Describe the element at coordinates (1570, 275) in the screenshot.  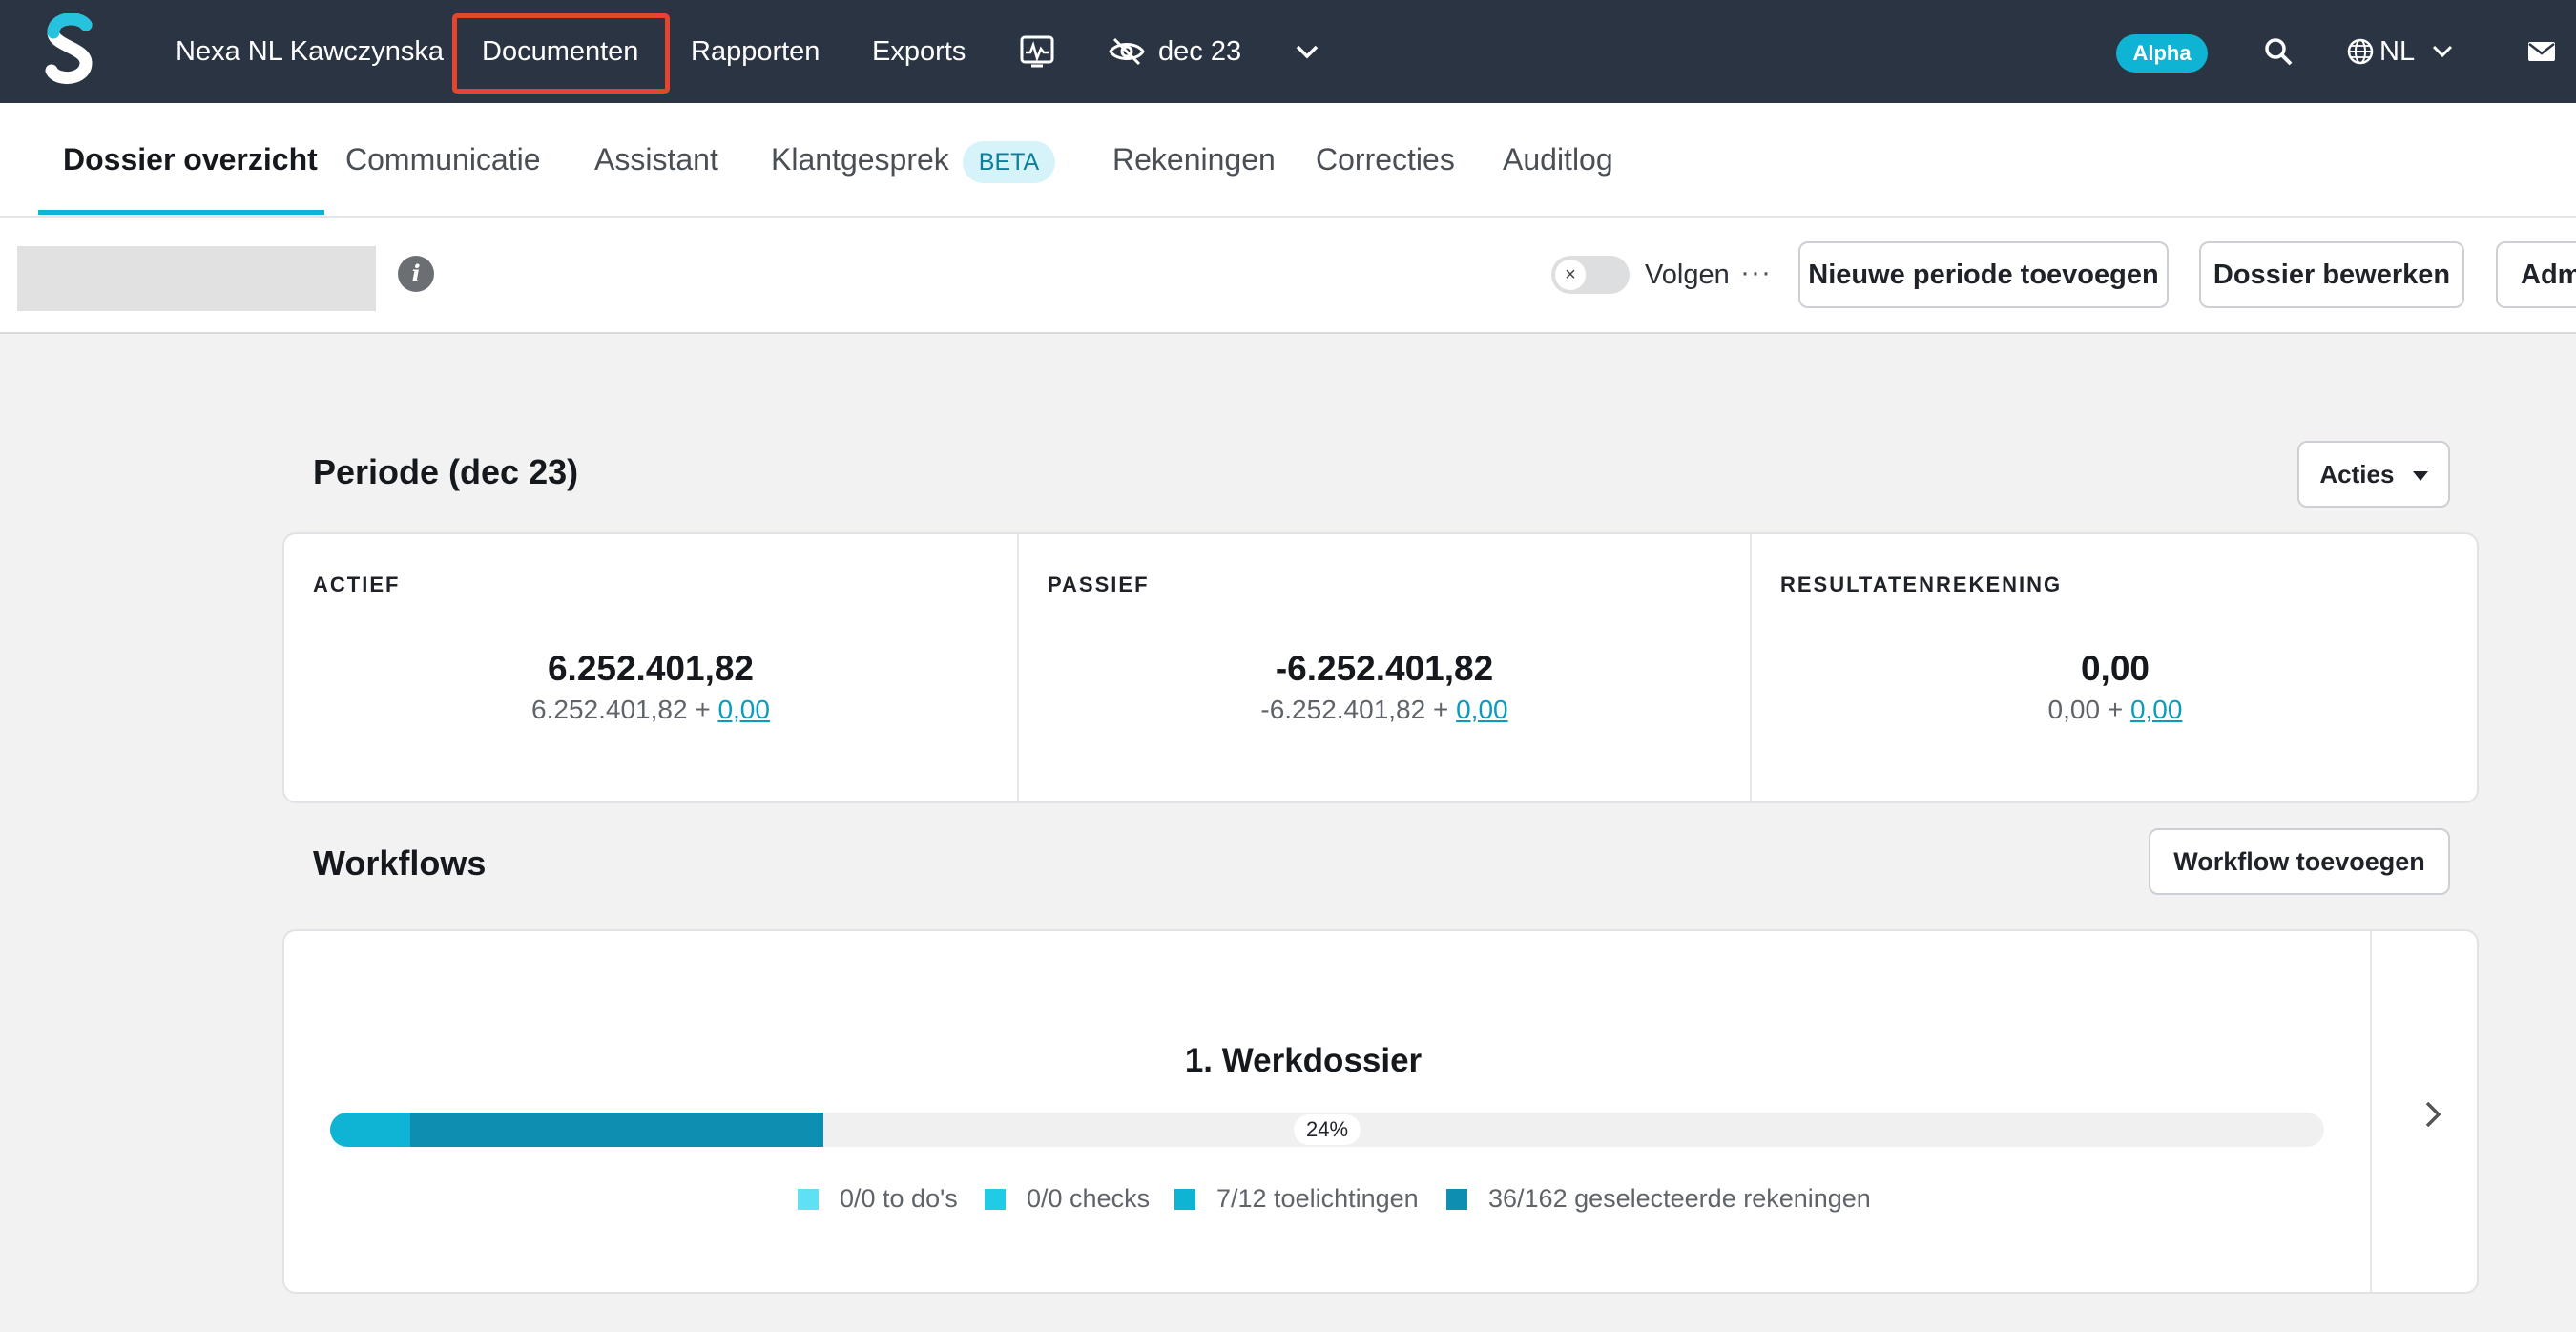
I see `close-icon: ×` at that location.